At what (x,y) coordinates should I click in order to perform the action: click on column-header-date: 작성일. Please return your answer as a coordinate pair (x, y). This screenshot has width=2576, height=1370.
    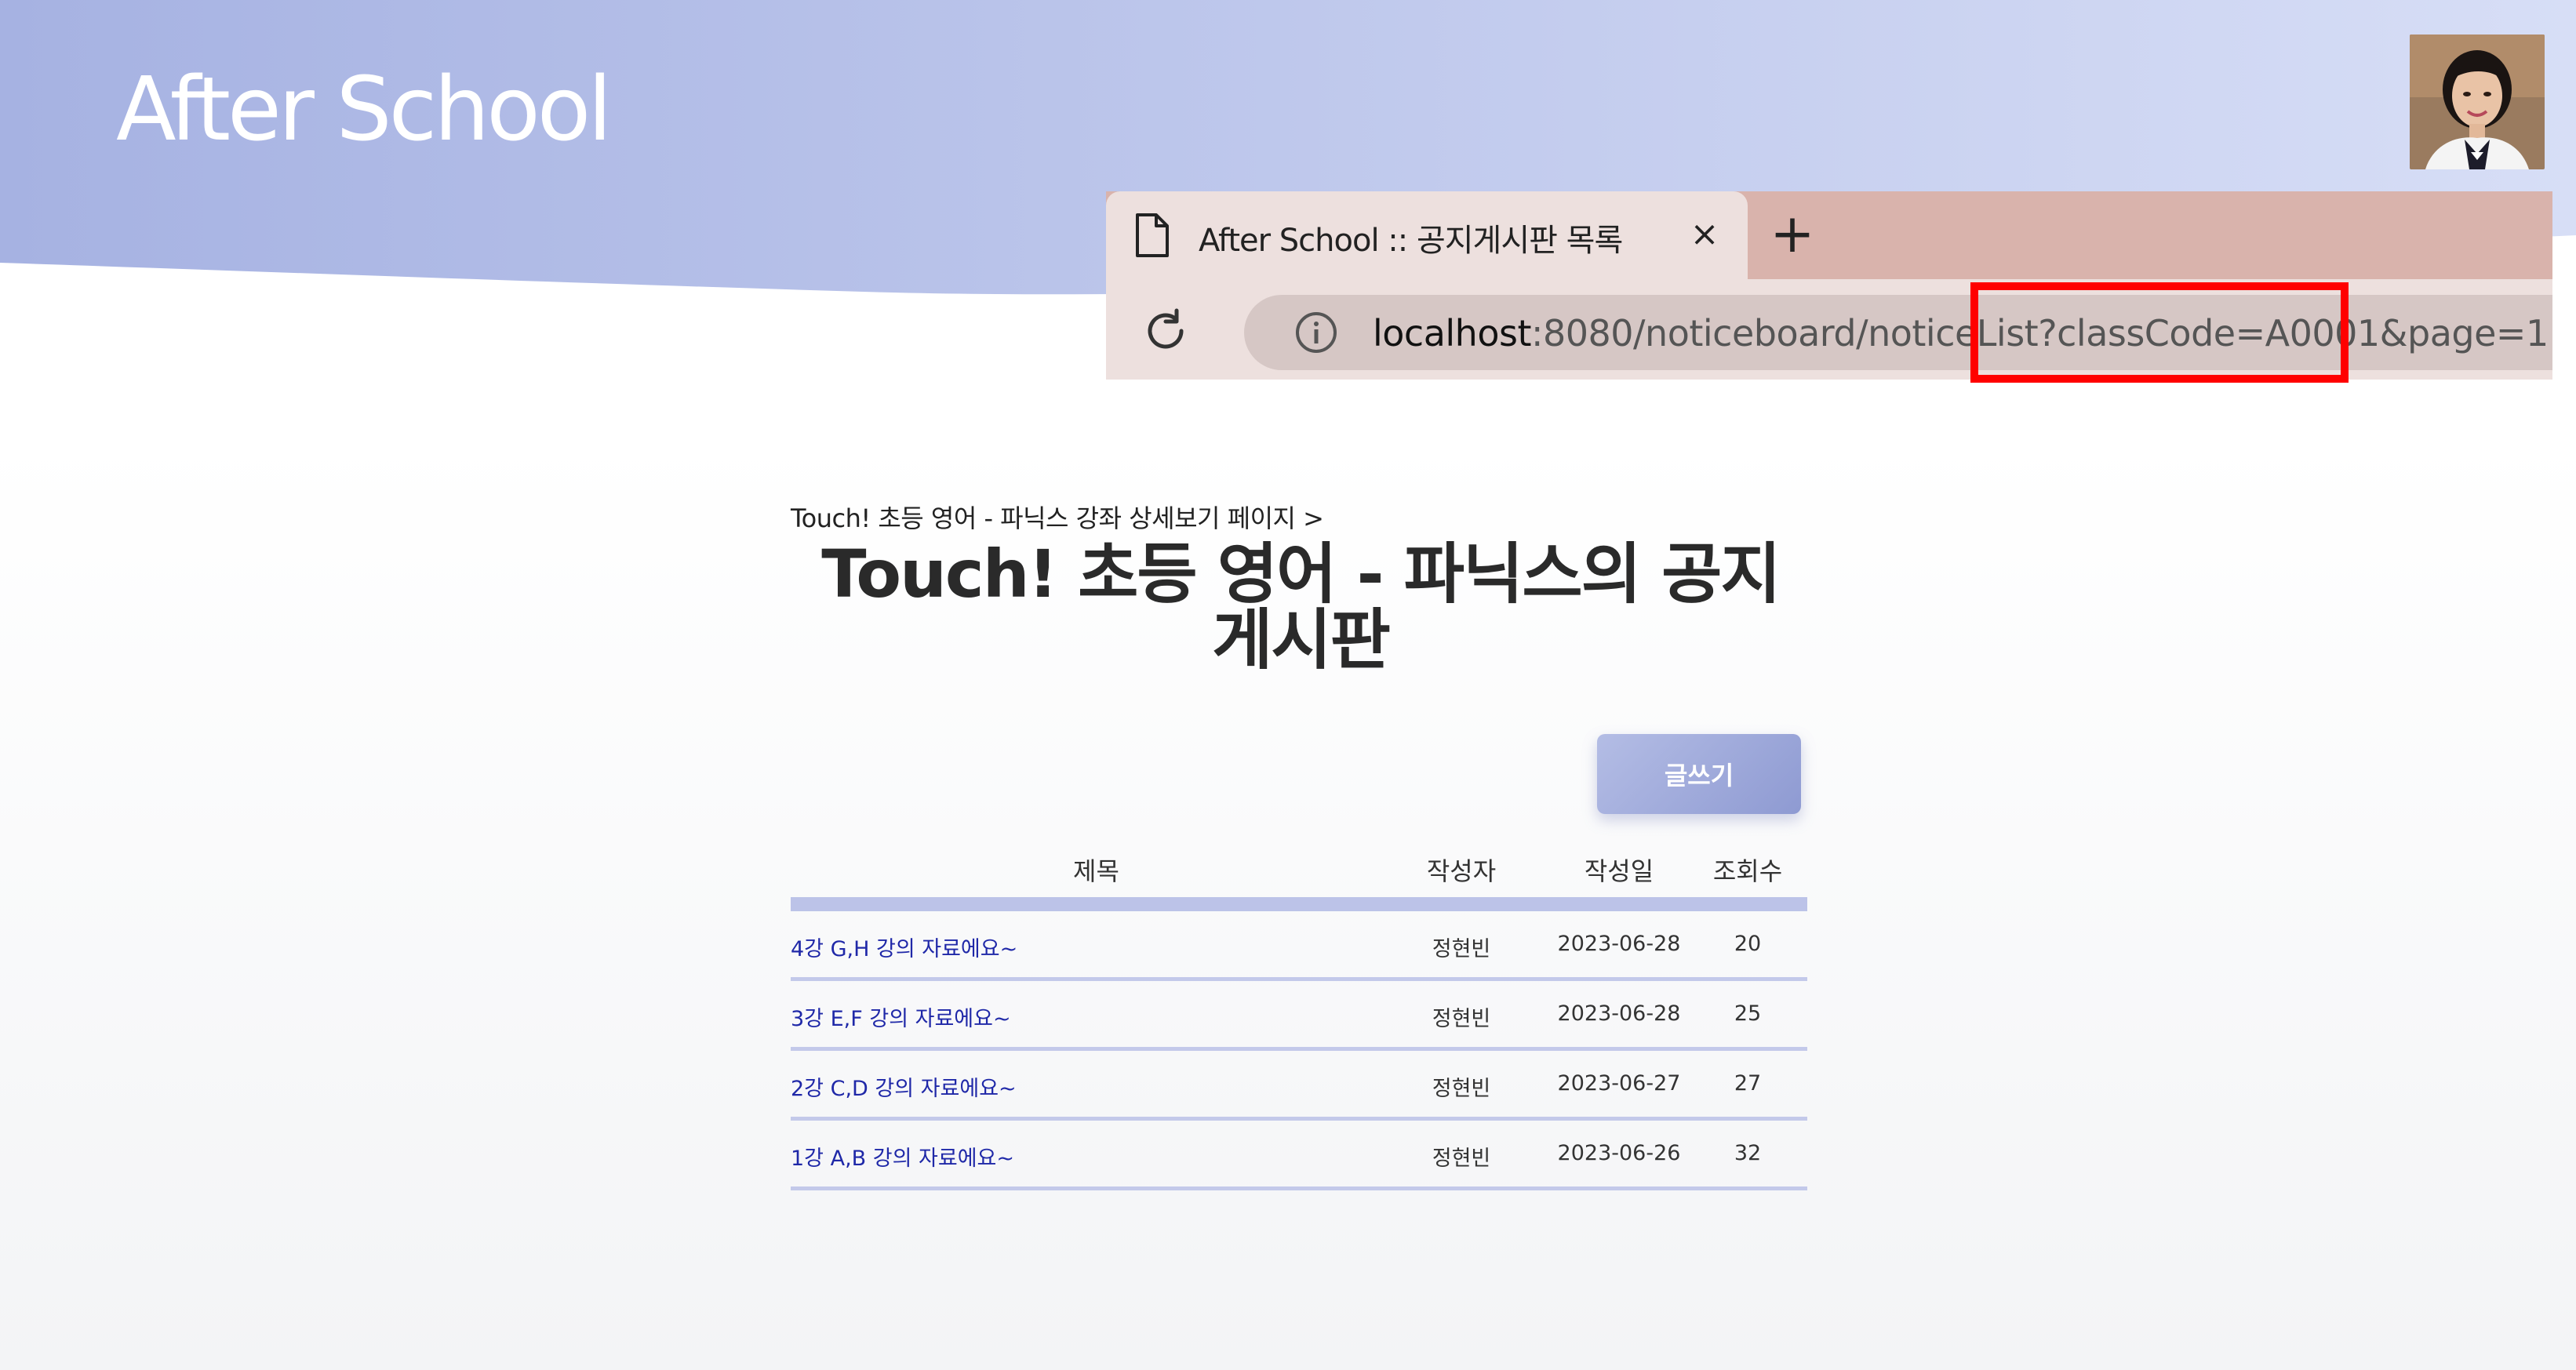
    Looking at the image, I should click on (1619, 871).